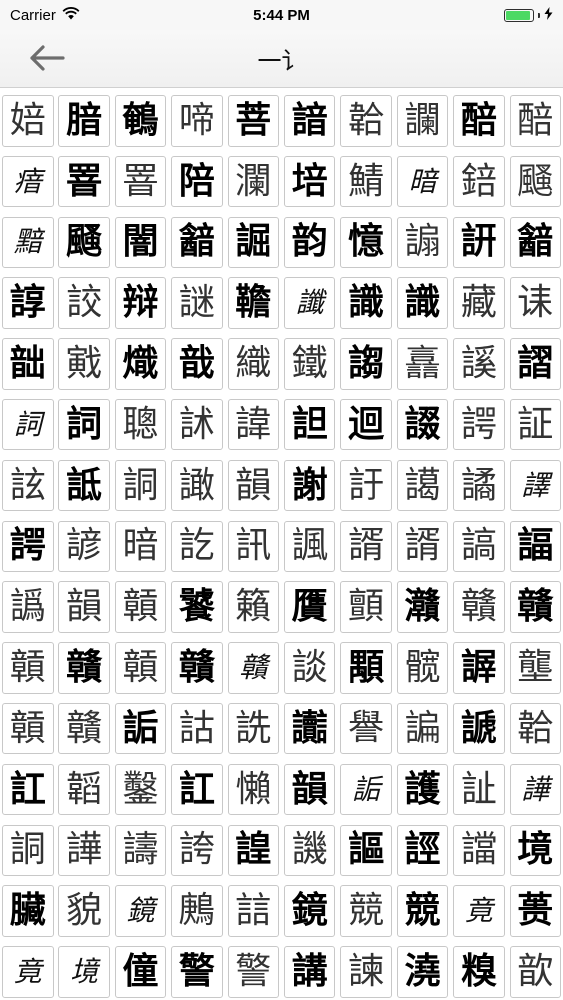 The height and width of the screenshot is (1000, 563). What do you see at coordinates (535, 668) in the screenshot?
I see `character-cell: 壟` at bounding box center [535, 668].